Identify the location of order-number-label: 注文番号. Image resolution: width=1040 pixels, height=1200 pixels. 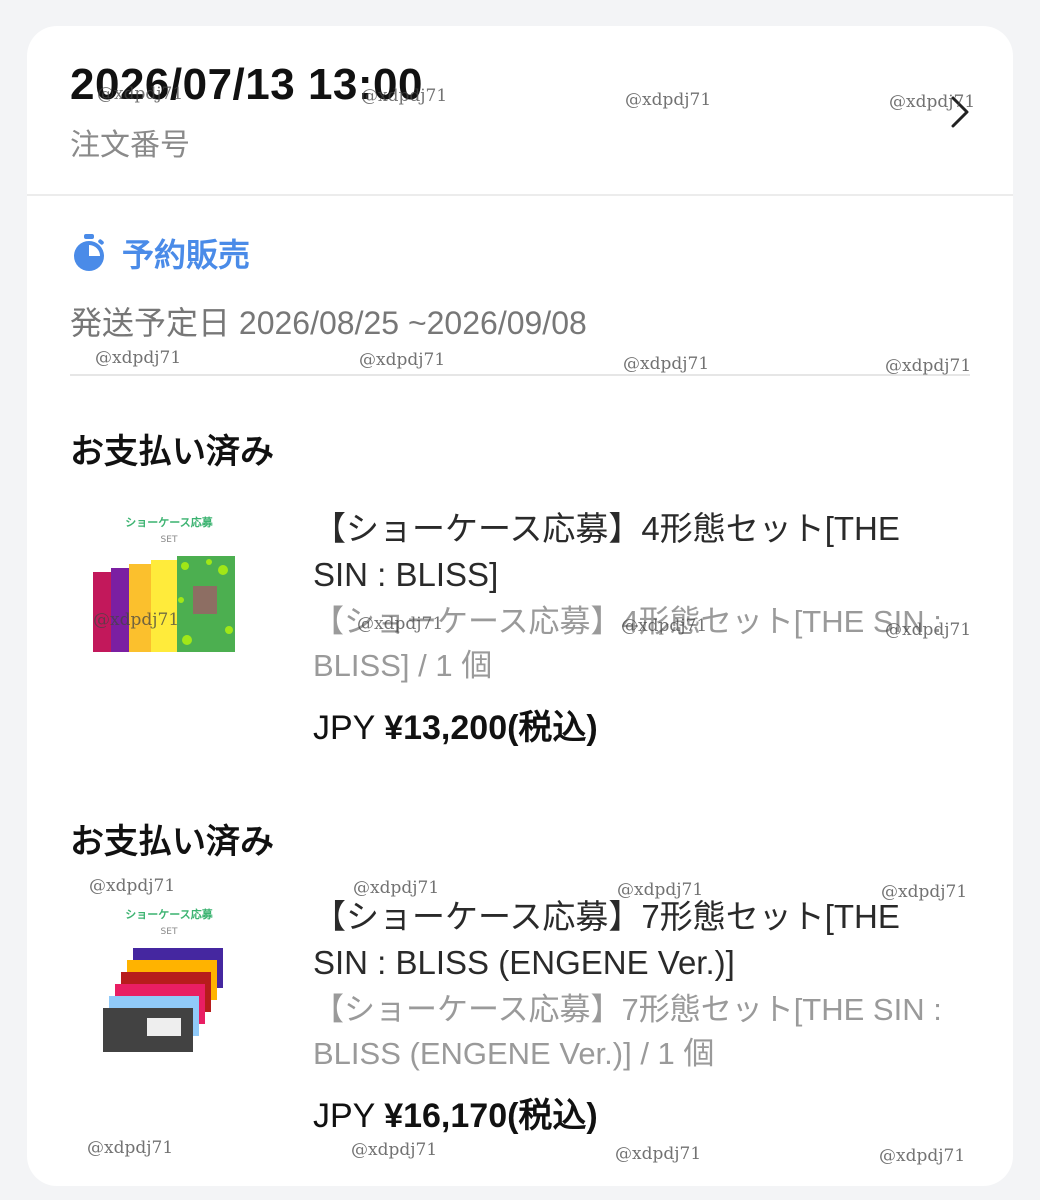
(130, 145).